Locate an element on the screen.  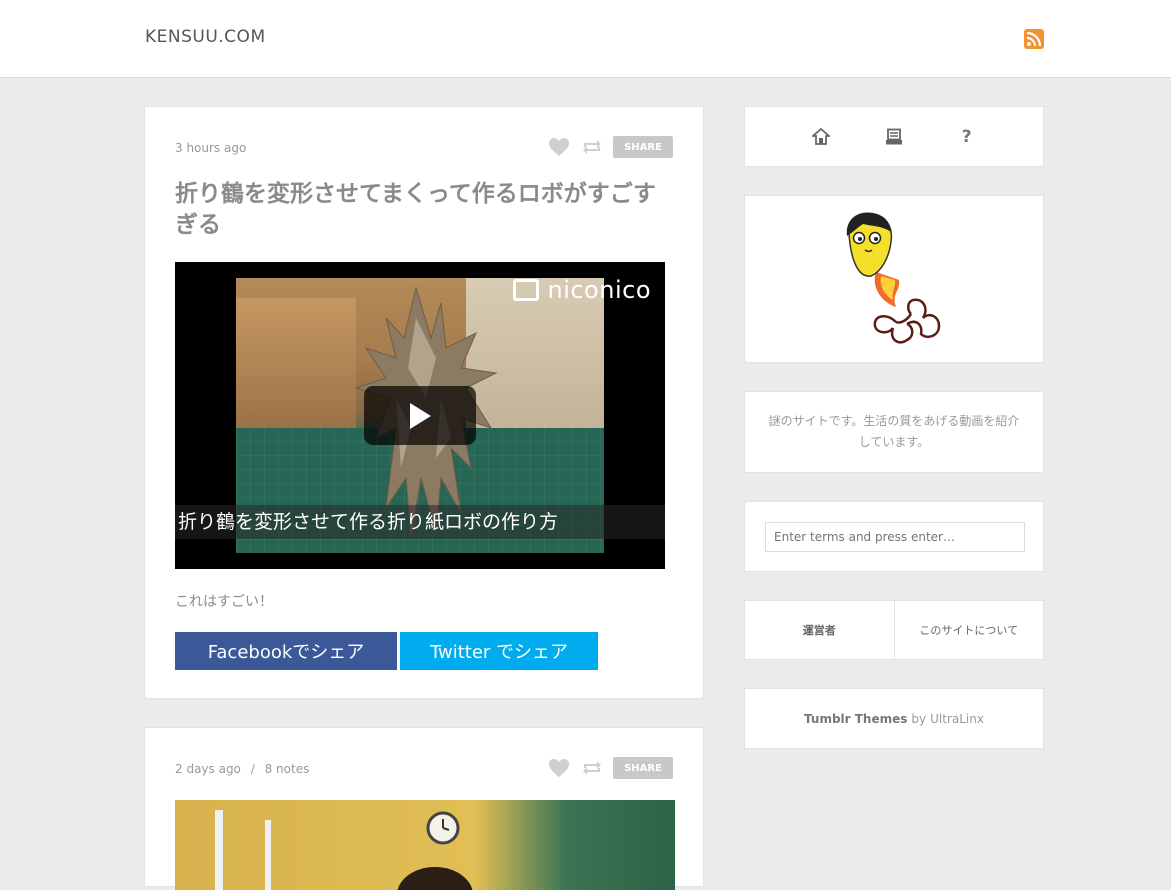
video-caption: 折り鶴を変形させて作る折り紙ロボの作り方 is located at coordinates (420, 522).